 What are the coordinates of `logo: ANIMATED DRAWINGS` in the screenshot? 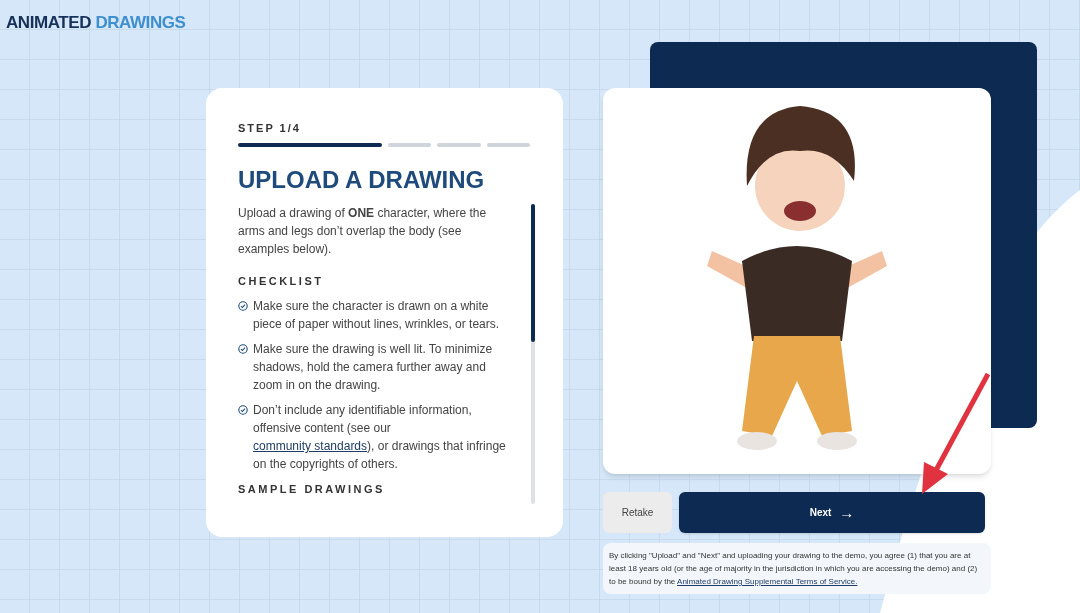 It's located at (540, 21).